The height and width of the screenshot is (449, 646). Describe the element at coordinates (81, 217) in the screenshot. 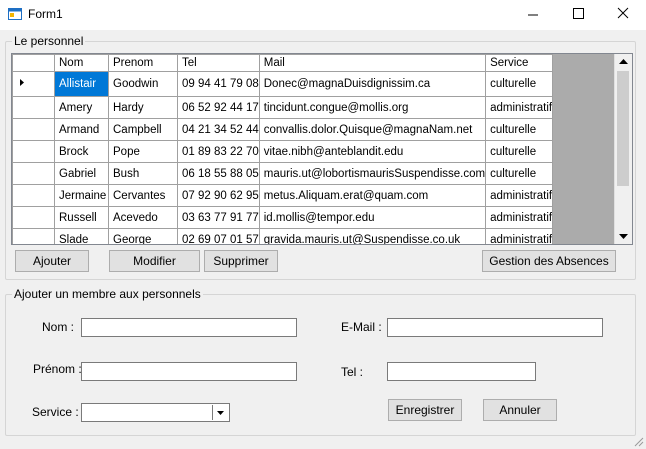

I see `table-cell: Russell` at that location.